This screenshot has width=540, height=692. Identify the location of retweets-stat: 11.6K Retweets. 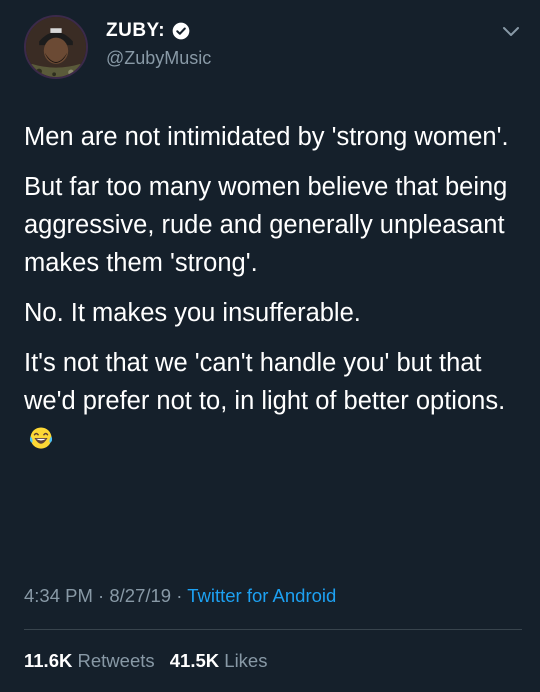
(89, 660).